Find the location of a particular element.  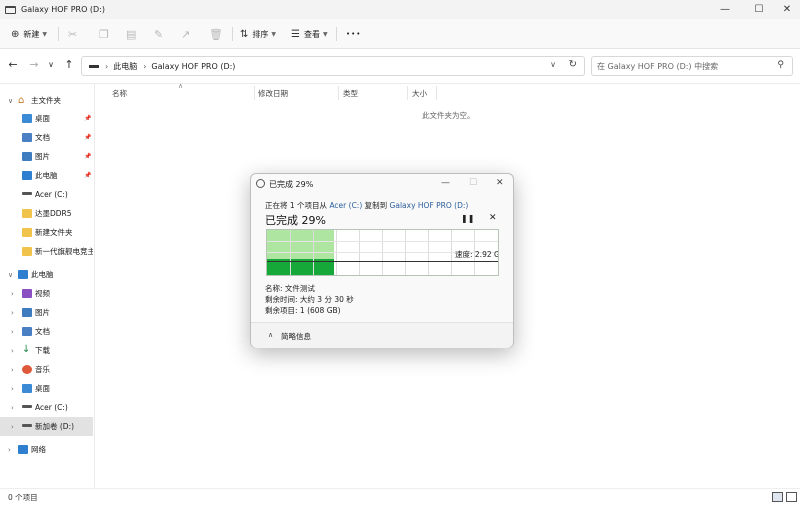

back-arrow-icon: ← is located at coordinates (13, 64).